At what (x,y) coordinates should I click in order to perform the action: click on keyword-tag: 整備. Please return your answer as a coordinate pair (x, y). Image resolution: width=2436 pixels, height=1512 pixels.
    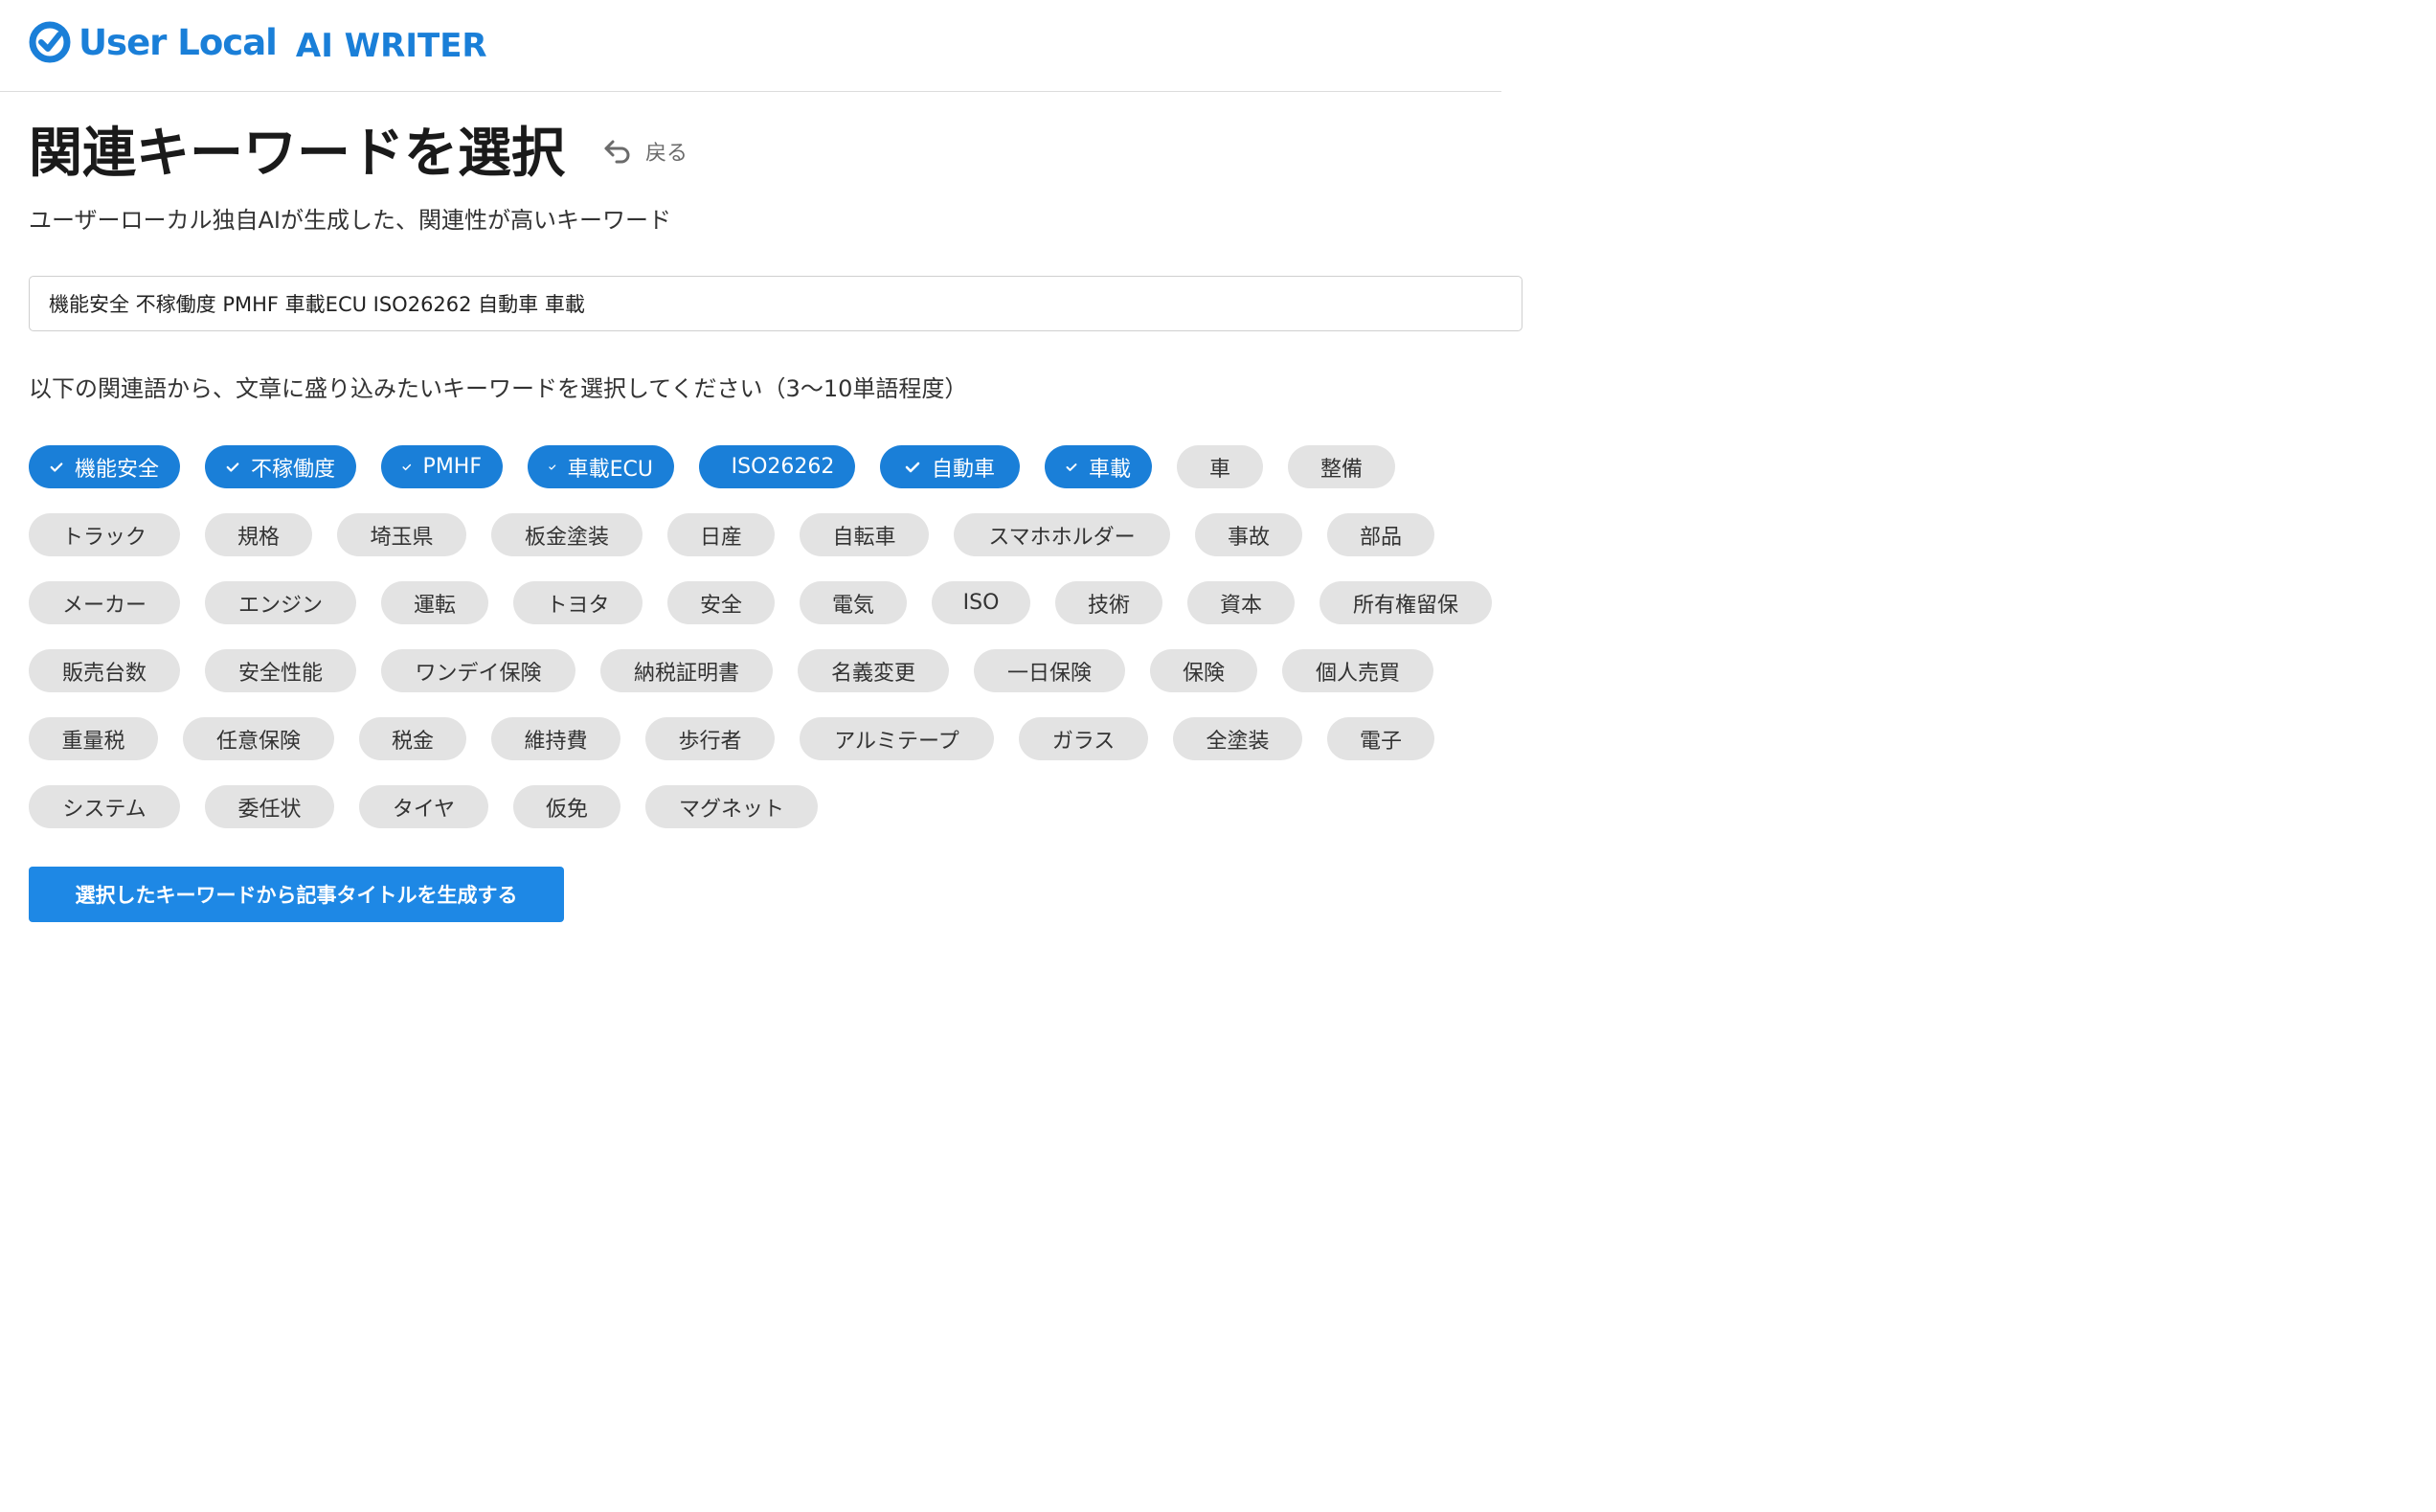
    Looking at the image, I should click on (1341, 466).